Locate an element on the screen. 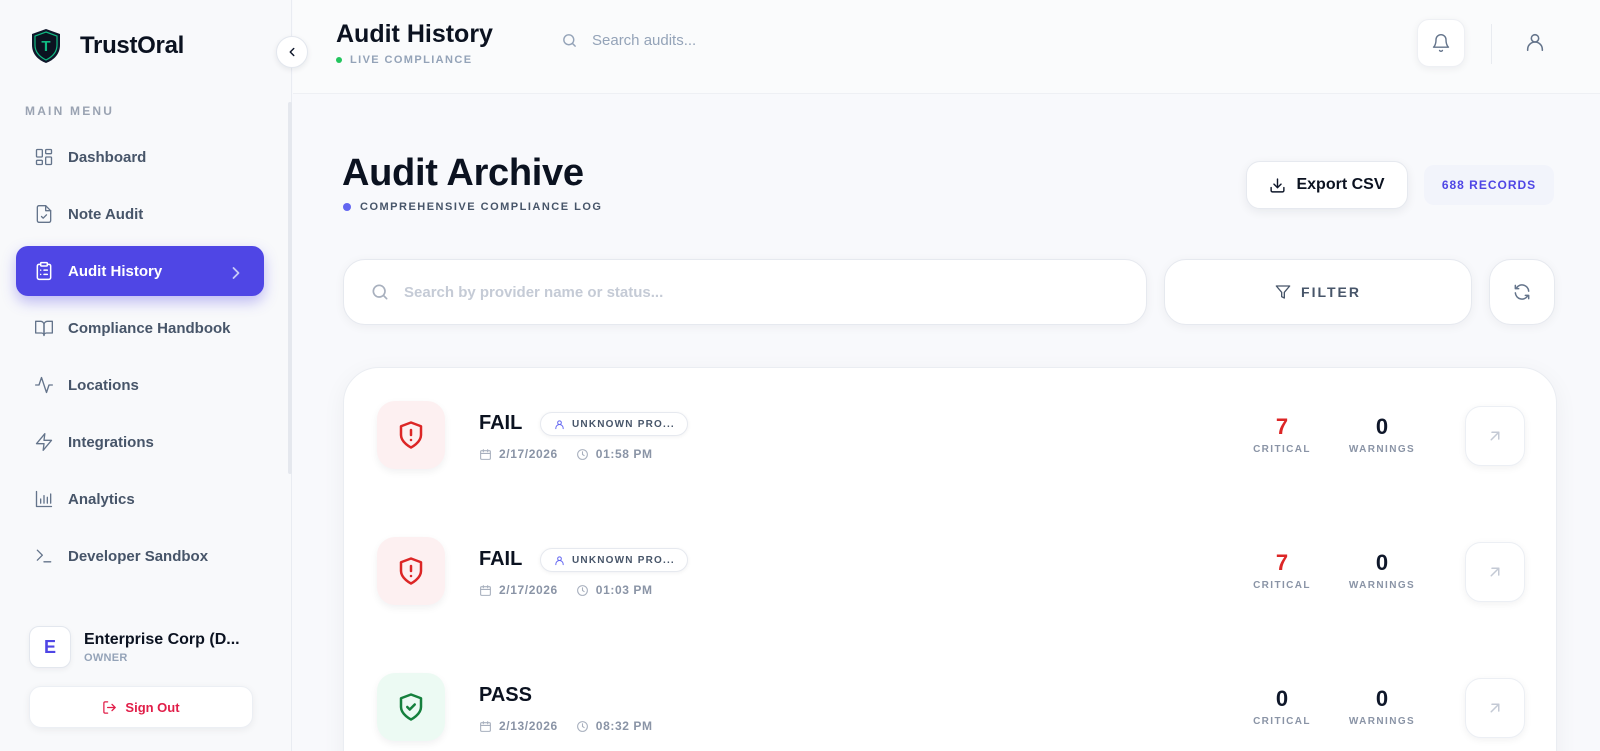 This screenshot has height=751, width=1600. org-avatar: E is located at coordinates (50, 647).